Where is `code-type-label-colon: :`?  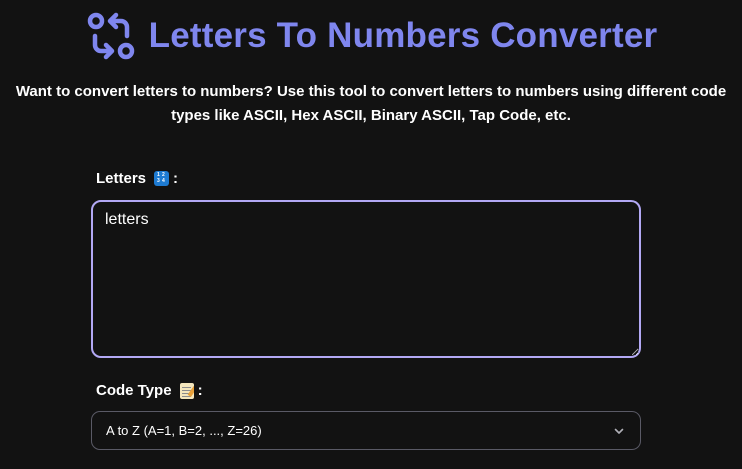 code-type-label-colon: : is located at coordinates (200, 390).